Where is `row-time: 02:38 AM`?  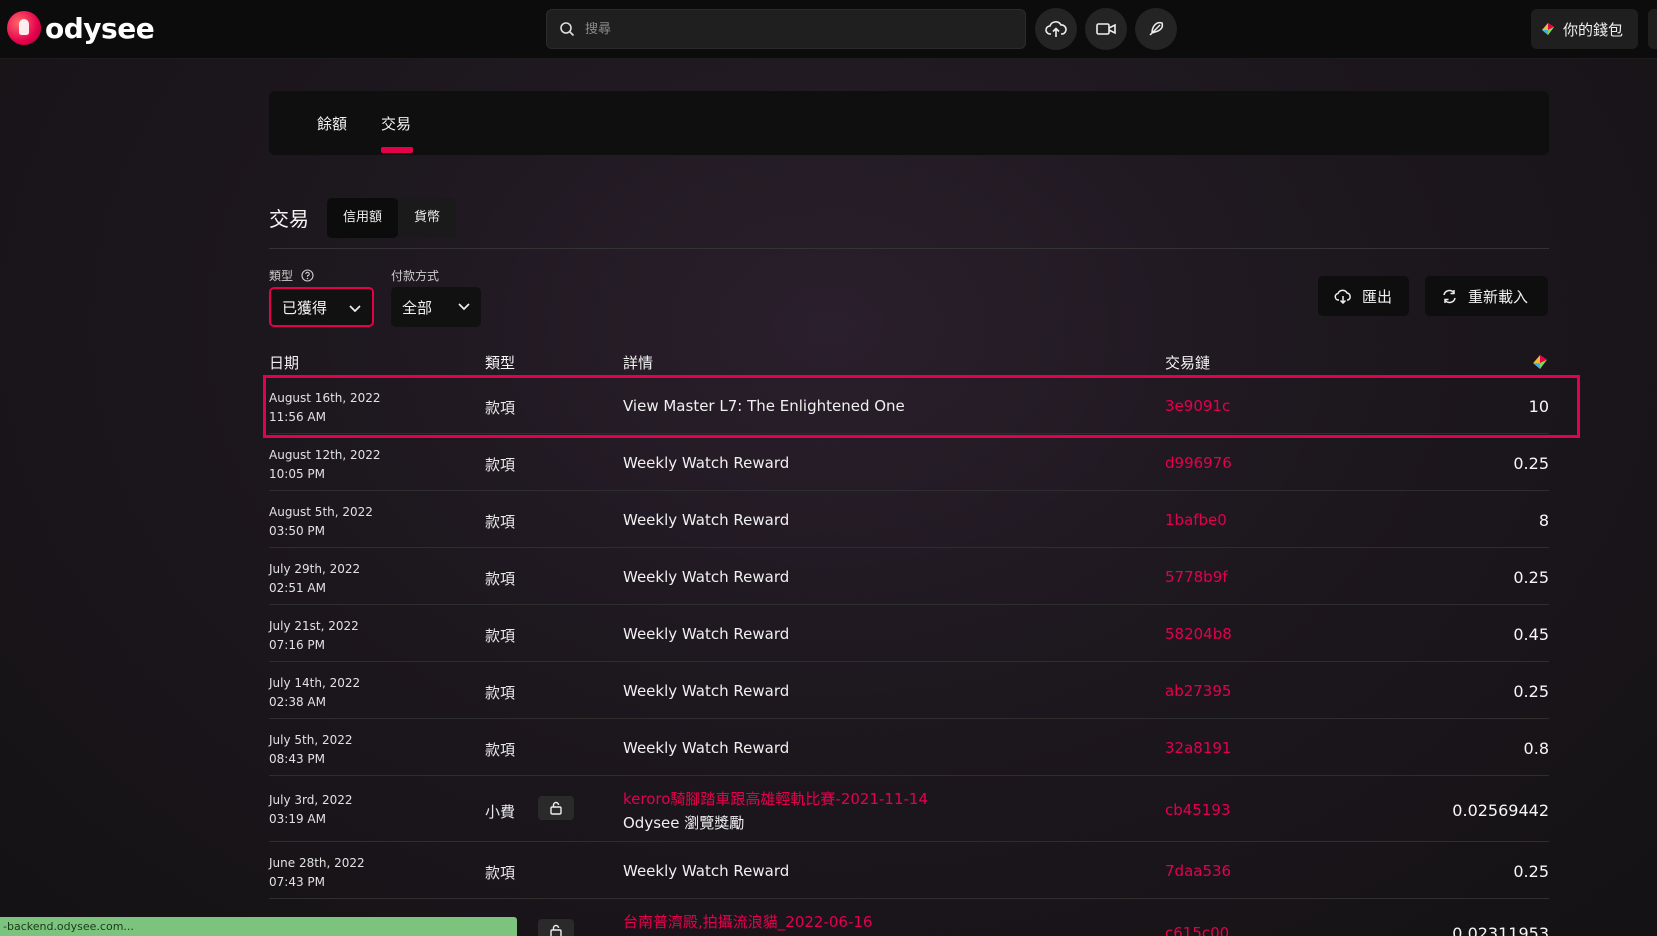
row-time: 02:38 AM is located at coordinates (297, 702).